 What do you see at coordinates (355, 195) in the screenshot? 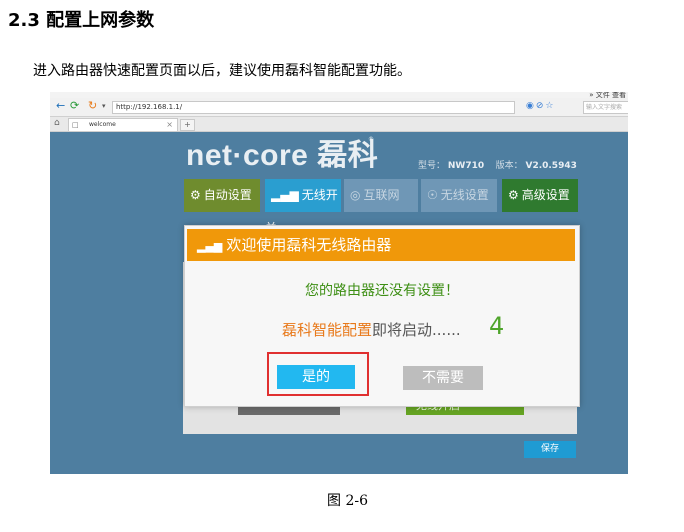
I see `globe-icon: ◎` at bounding box center [355, 195].